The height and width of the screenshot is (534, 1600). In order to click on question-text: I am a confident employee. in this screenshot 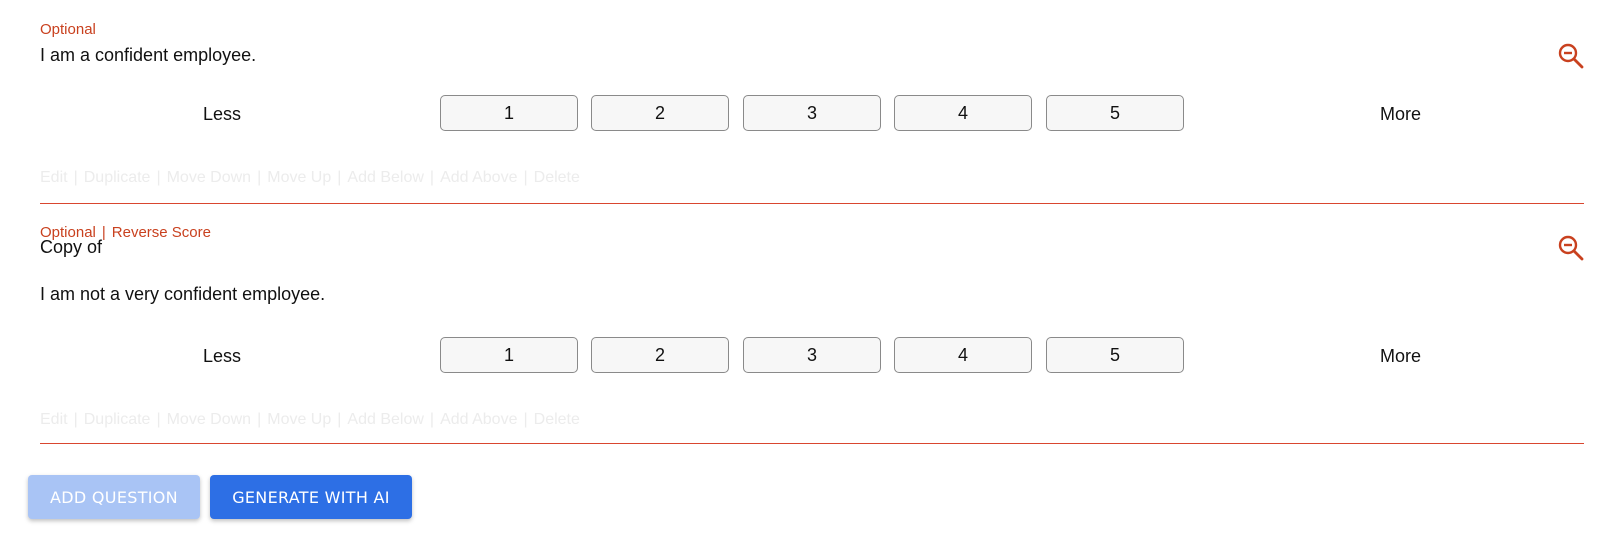, I will do `click(148, 55)`.